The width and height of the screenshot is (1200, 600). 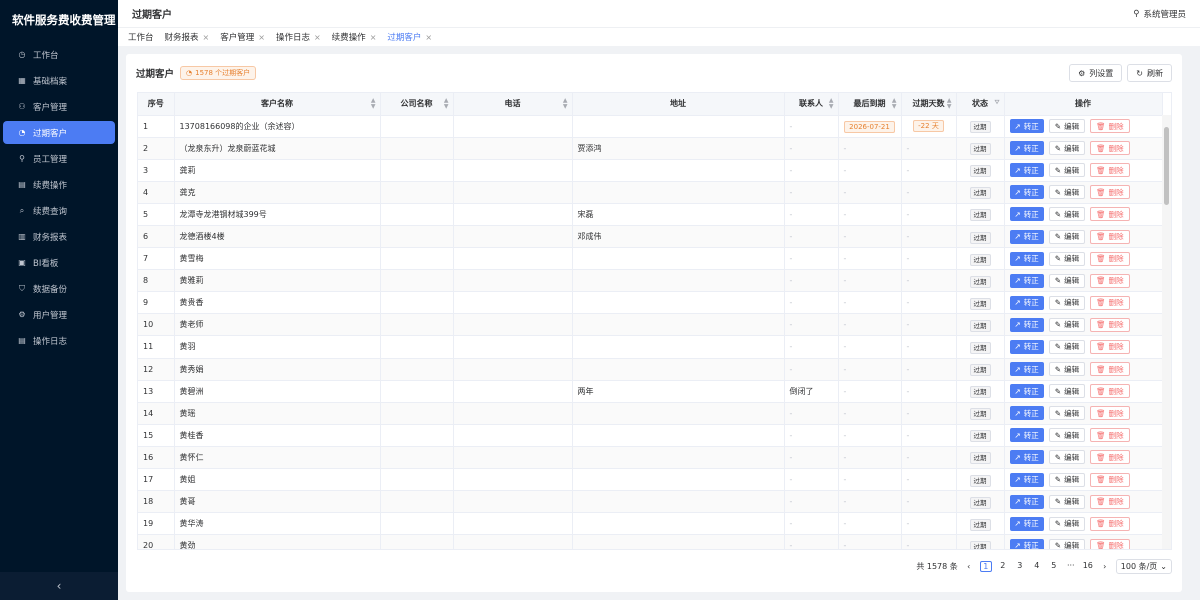 I want to click on column-header-3: 电话 ▲ ▼, so click(x=513, y=104).